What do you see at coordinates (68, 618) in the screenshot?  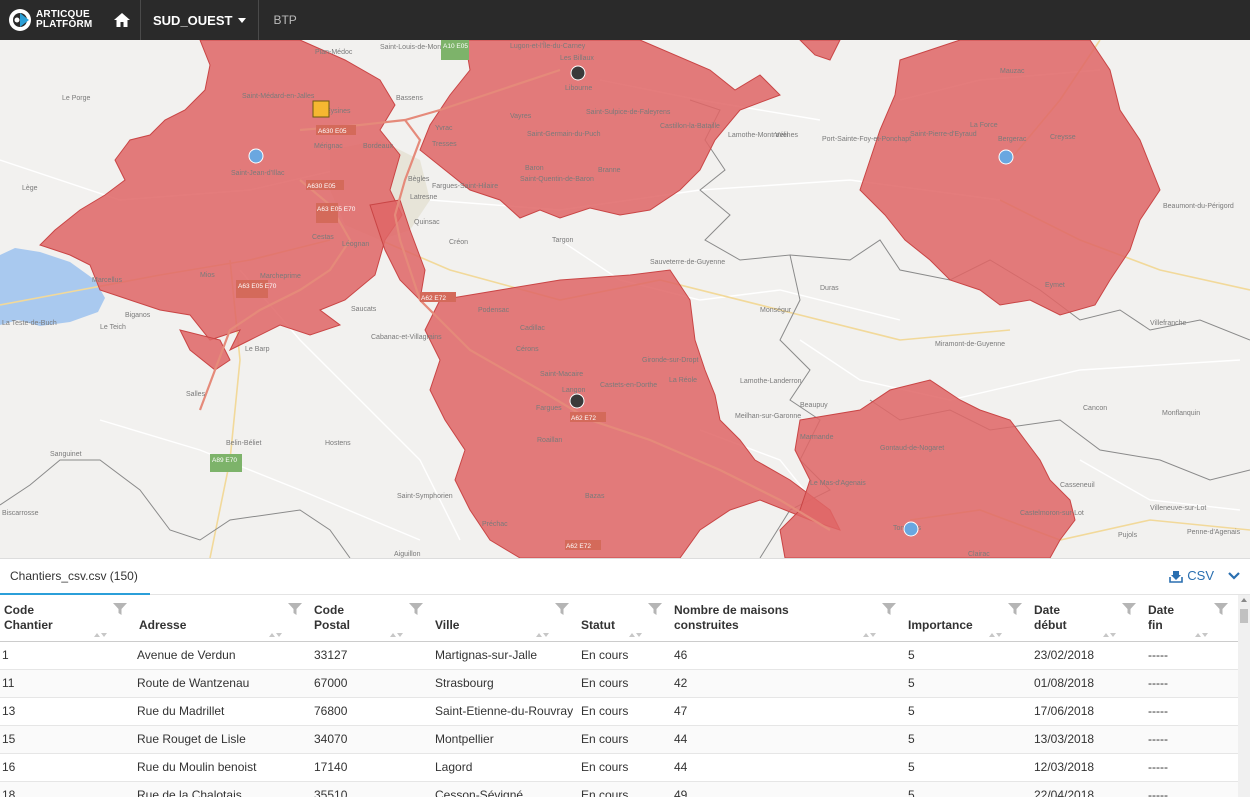 I see `column-header: Code Chantier` at bounding box center [68, 618].